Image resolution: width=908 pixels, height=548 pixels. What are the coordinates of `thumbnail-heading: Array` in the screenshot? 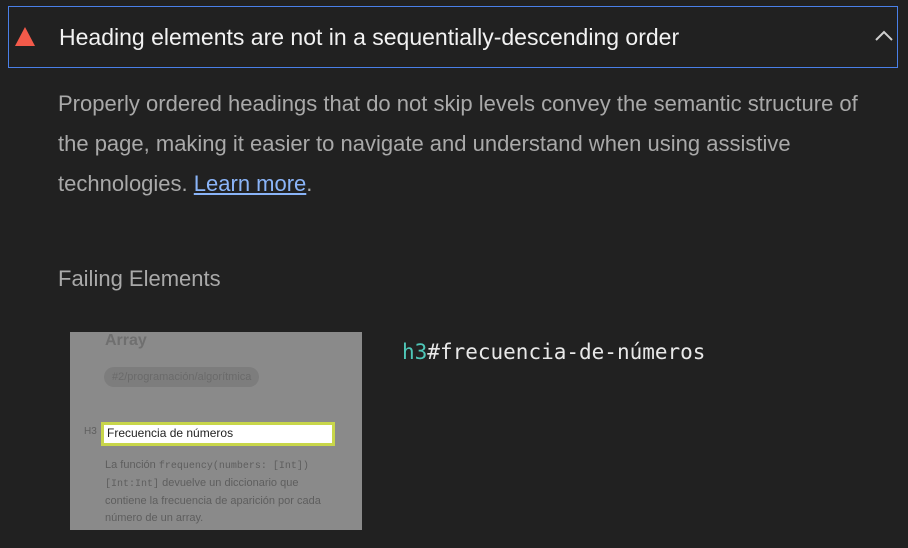 It's located at (126, 340).